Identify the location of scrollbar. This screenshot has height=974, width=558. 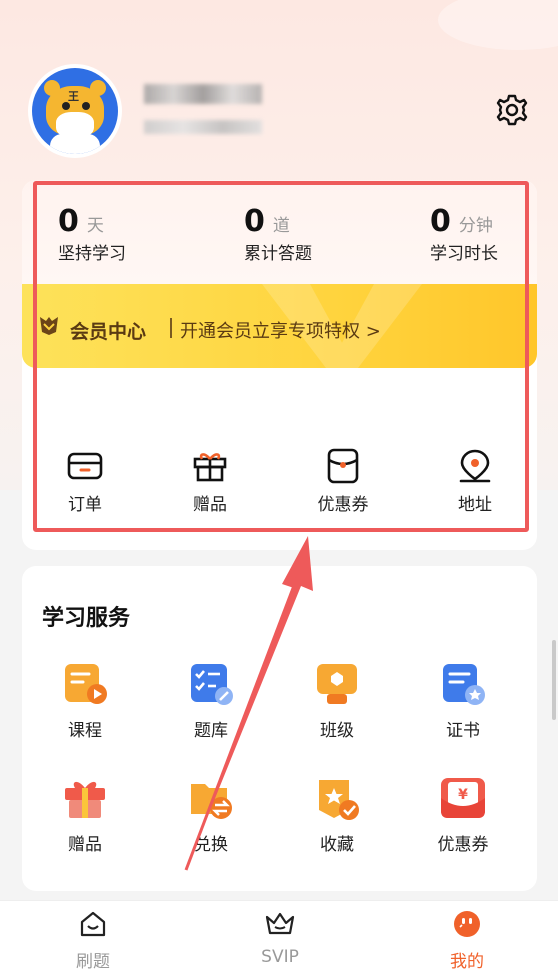
(554, 680).